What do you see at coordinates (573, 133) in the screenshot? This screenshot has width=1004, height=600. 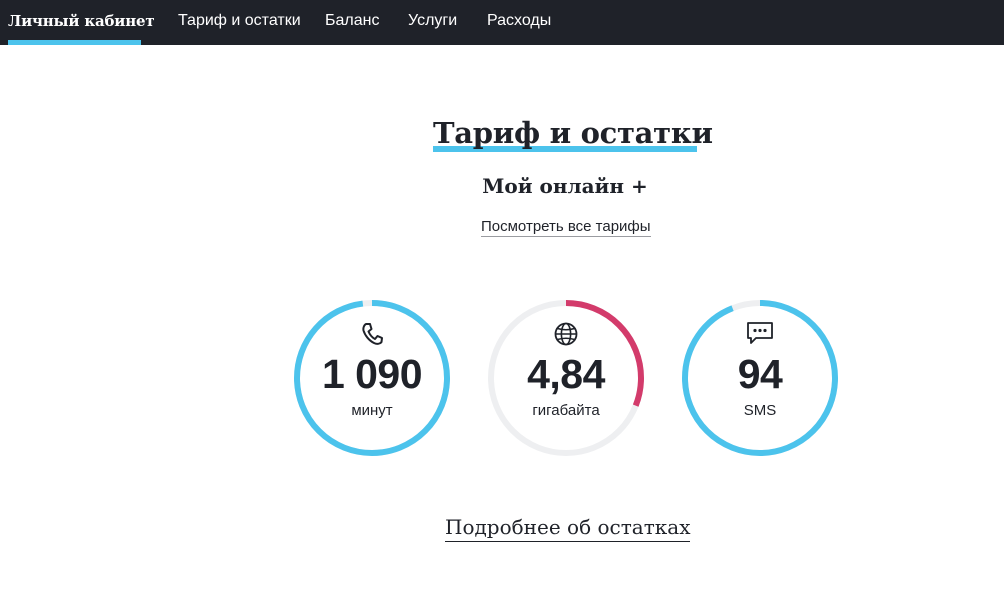 I see `page-title: Тариф и остатки` at bounding box center [573, 133].